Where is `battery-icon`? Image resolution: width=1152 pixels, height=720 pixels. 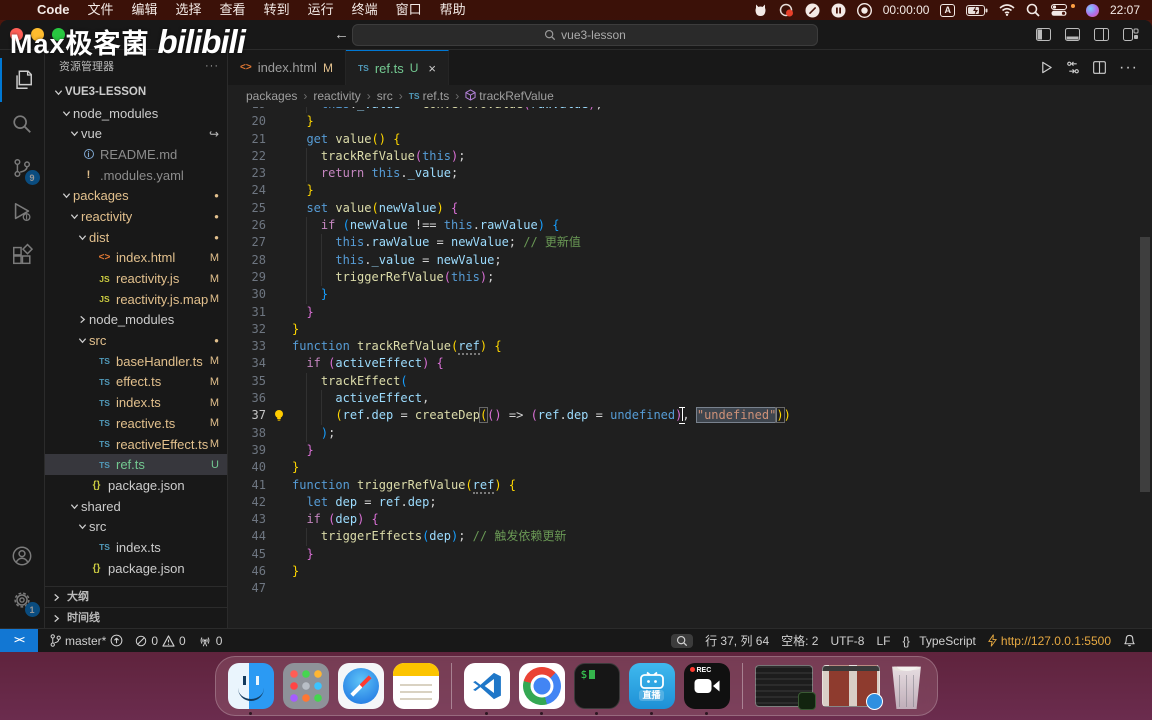
battery-icon is located at coordinates (976, 10).